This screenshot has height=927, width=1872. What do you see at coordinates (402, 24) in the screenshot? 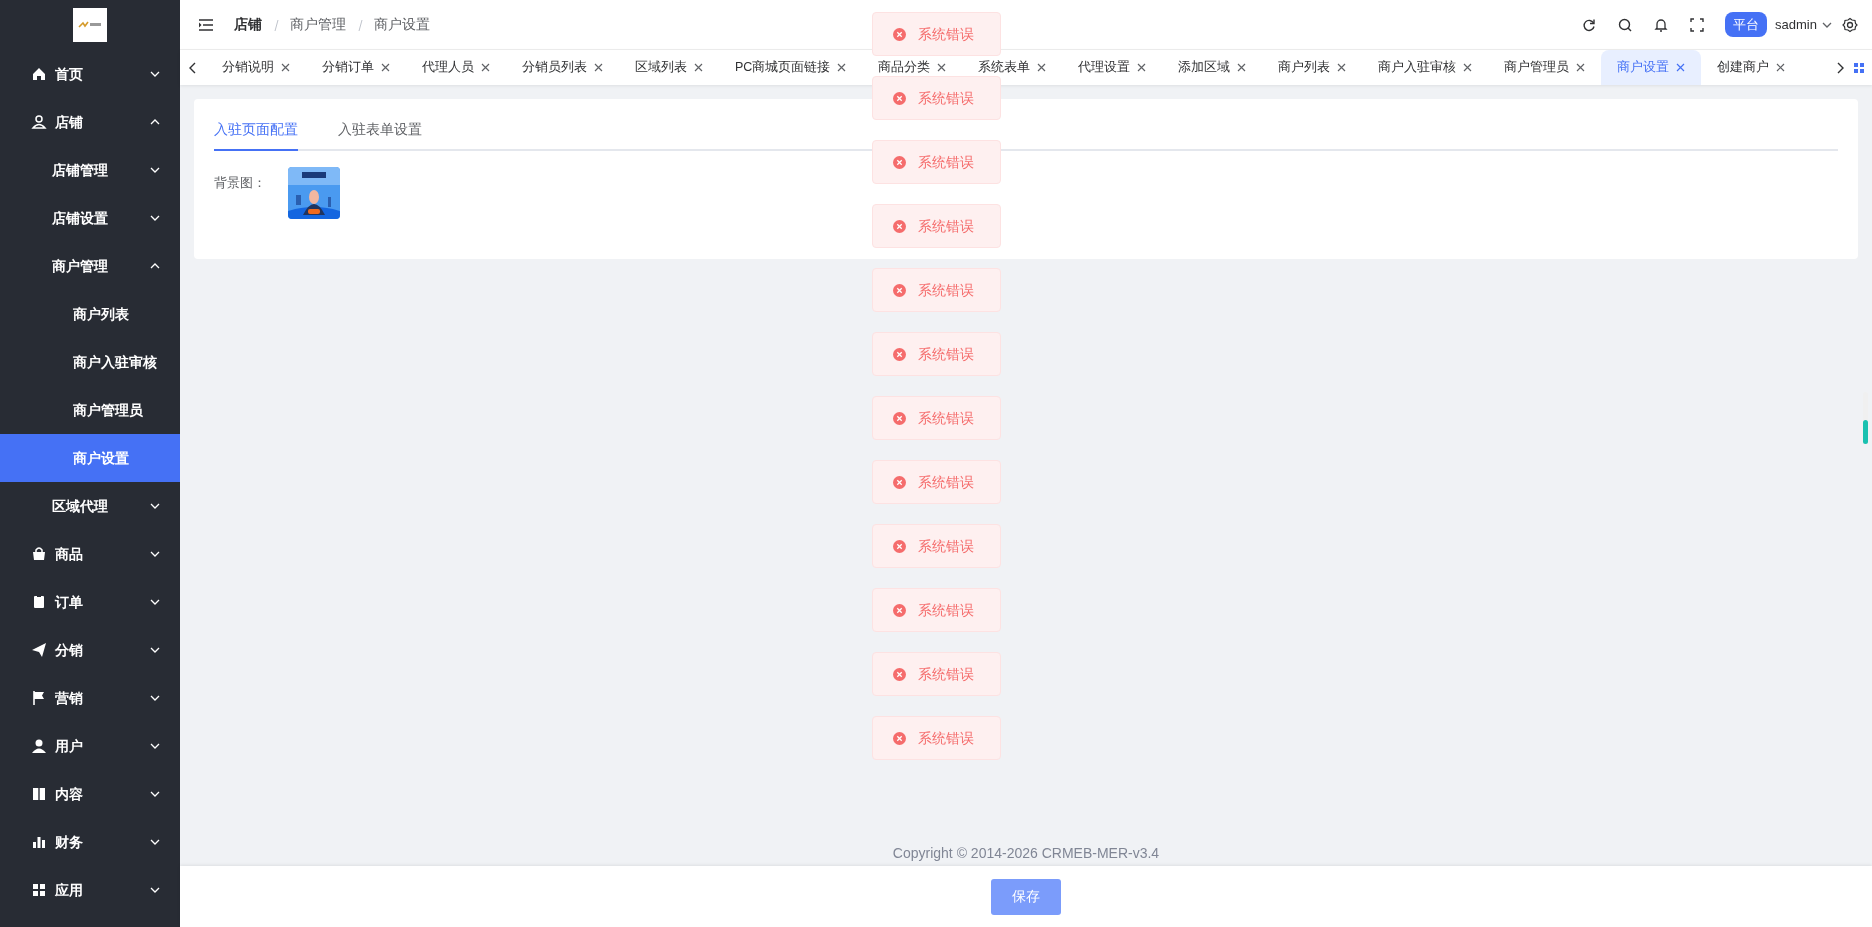
I see `breadcrumb-item: 商户设置` at bounding box center [402, 24].